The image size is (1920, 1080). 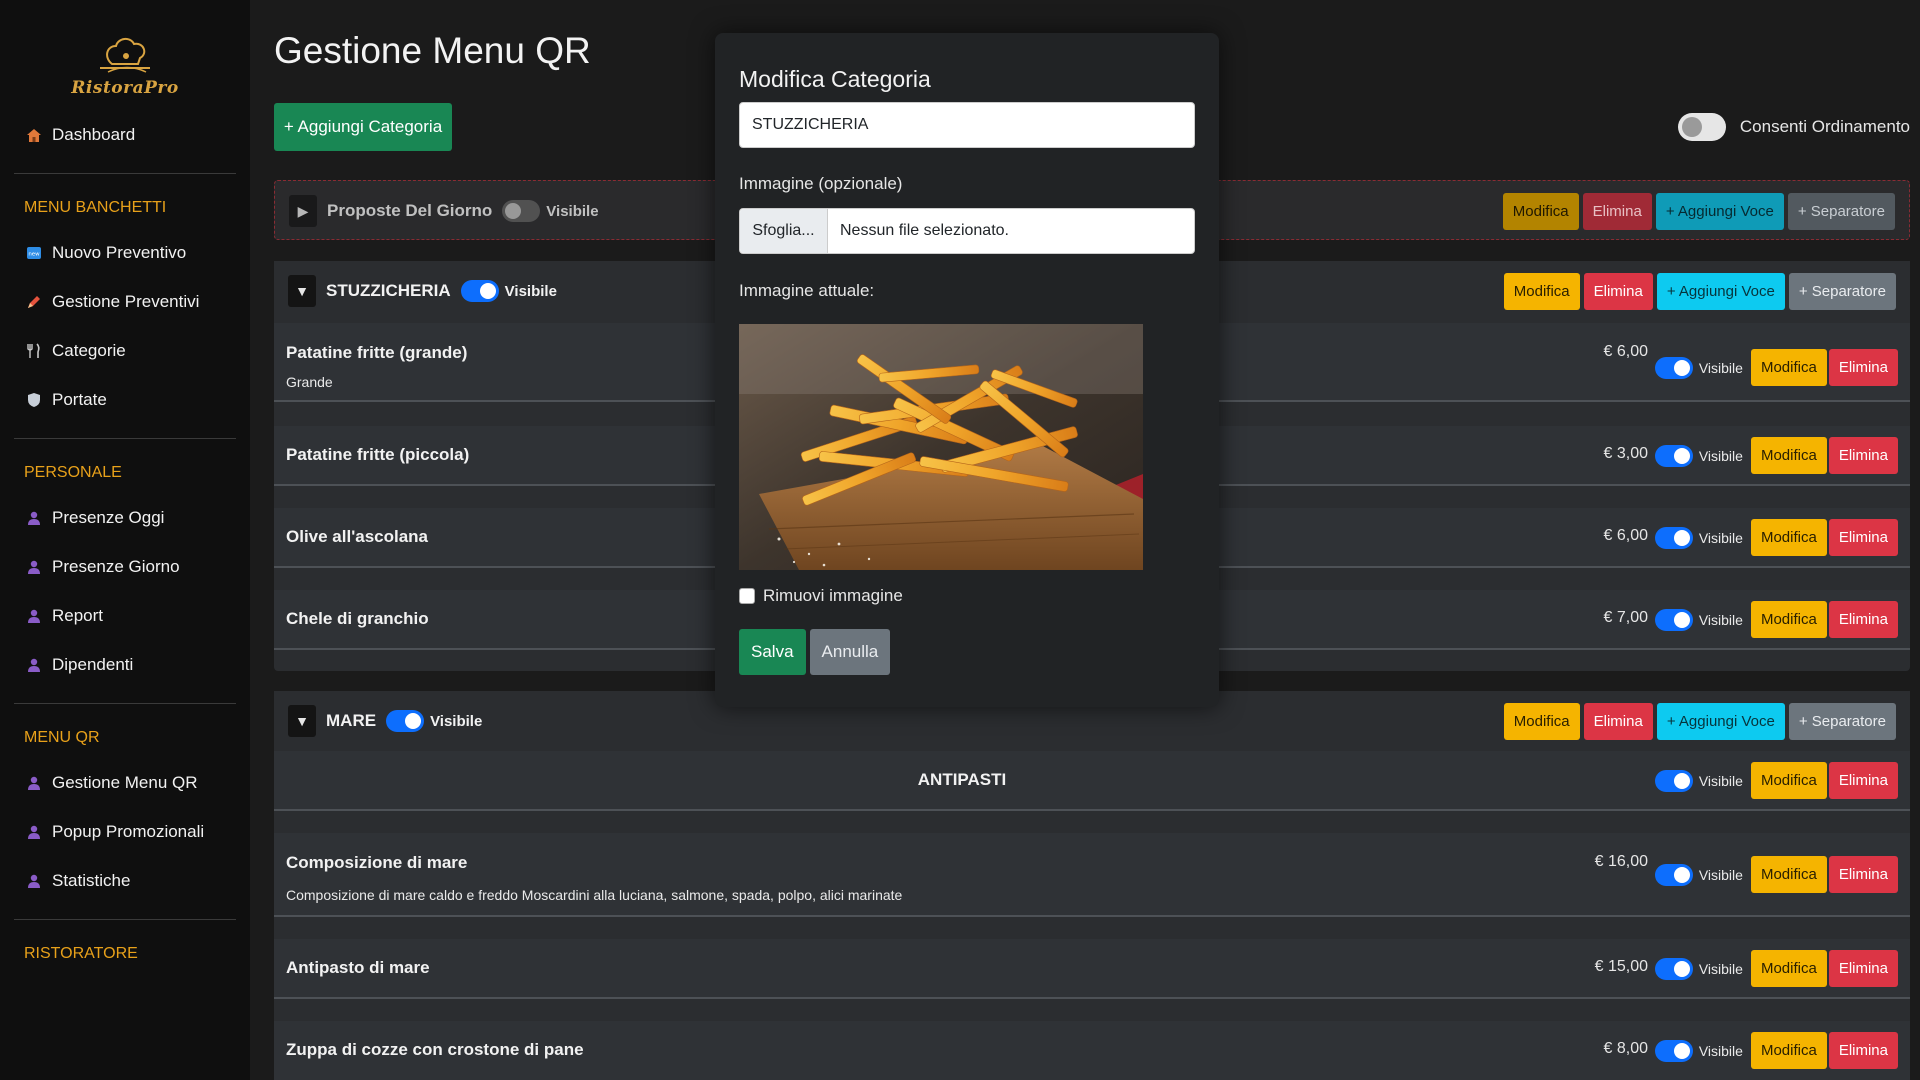 What do you see at coordinates (116, 566) in the screenshot?
I see `sidebar-item-label: Presenze Giorno` at bounding box center [116, 566].